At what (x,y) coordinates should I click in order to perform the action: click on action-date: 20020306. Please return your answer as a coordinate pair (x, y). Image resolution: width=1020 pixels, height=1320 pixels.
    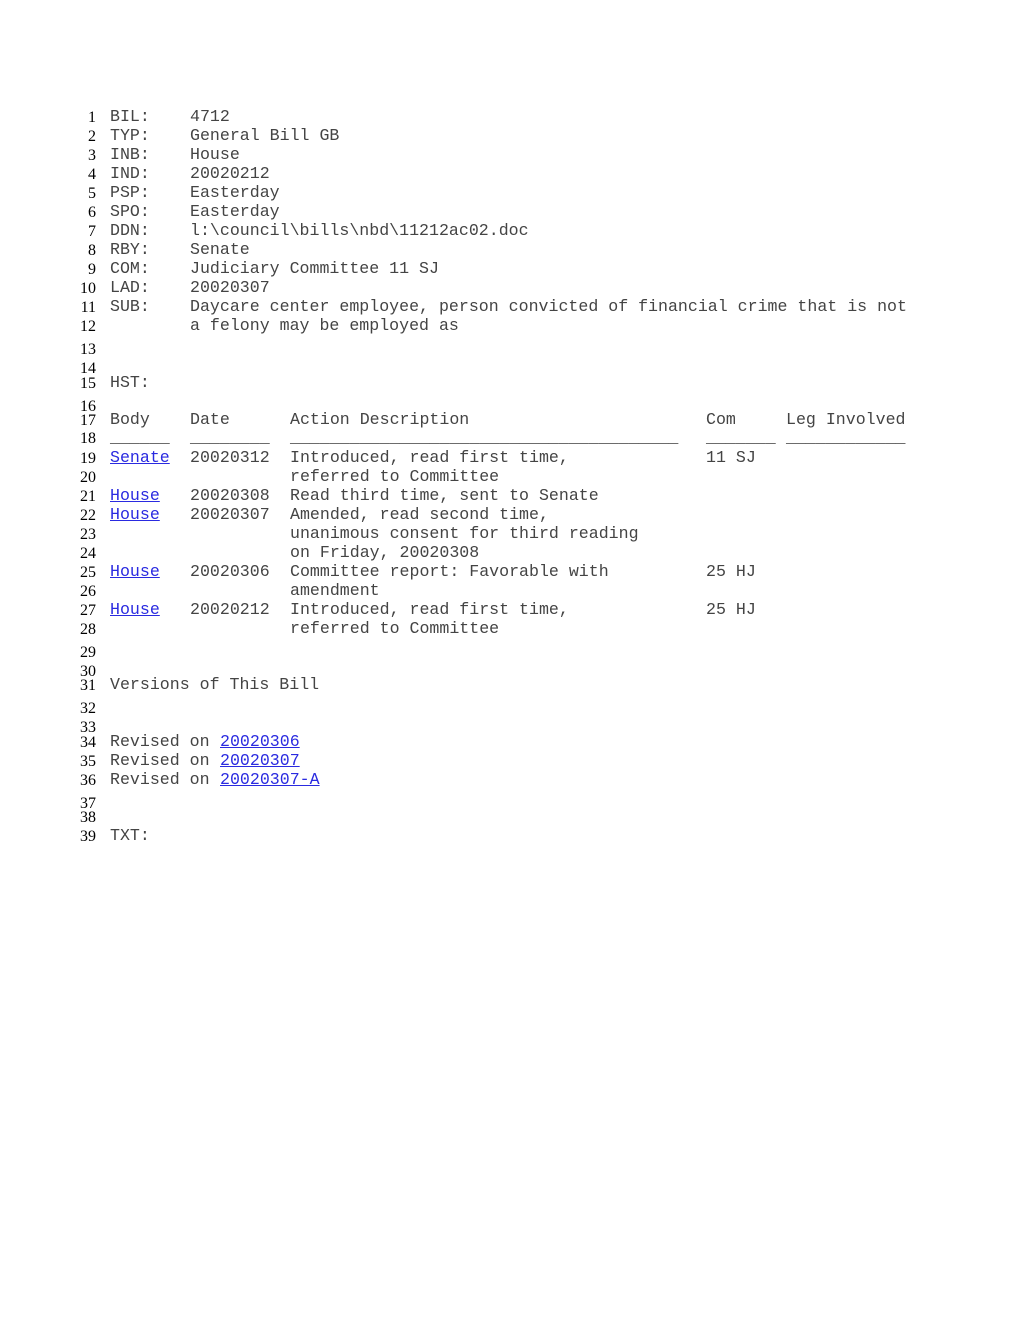
    Looking at the image, I should click on (230, 571).